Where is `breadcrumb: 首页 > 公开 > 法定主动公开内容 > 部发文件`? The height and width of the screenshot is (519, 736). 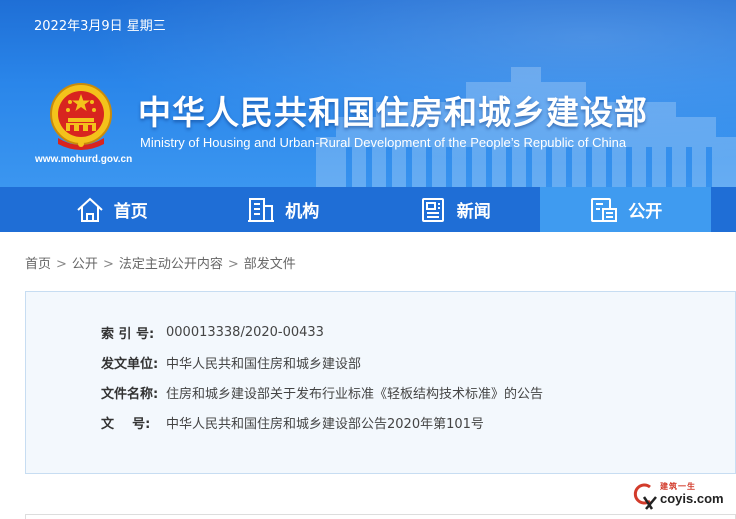
breadcrumb: 首页 > 公开 > 法定主动公开内容 > 部发文件 is located at coordinates (160, 262).